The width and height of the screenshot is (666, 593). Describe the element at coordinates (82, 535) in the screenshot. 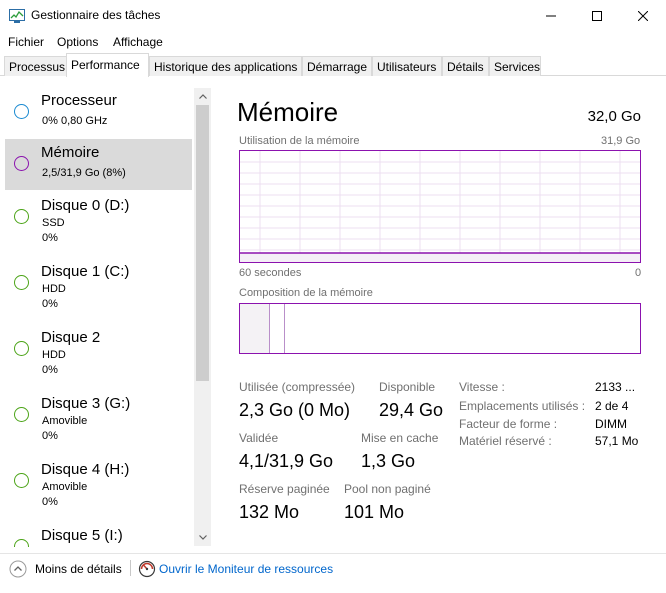

I see `sidebar-item-title: Disque 5 (I:)` at that location.